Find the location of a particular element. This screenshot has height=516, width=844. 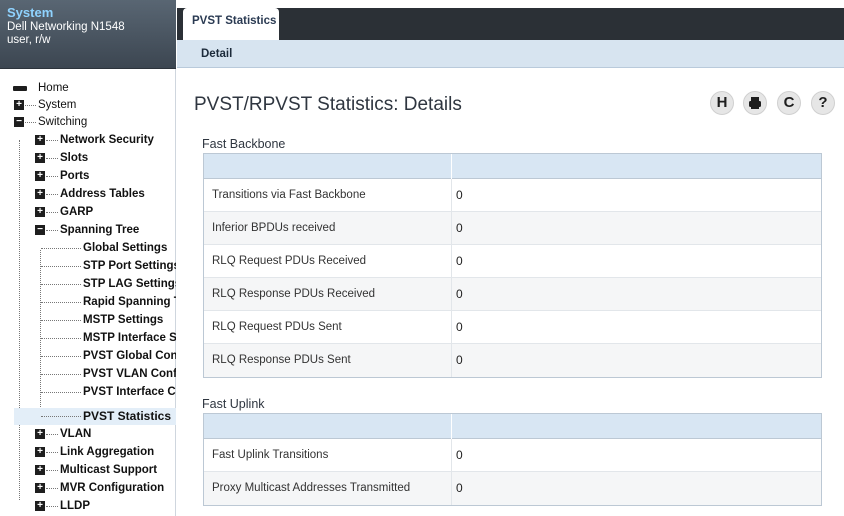

nav-item-multicast-support: + Multicast Support is located at coordinates (88, 470).